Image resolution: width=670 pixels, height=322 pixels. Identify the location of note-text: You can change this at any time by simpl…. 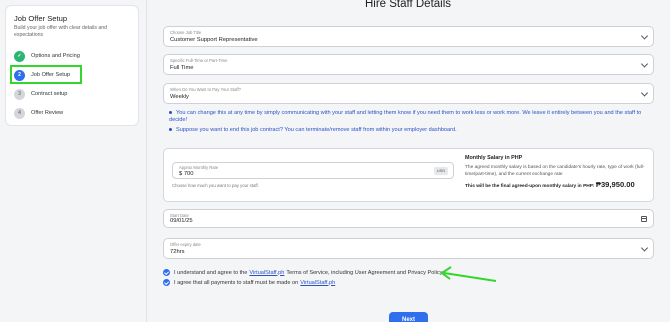
(405, 116).